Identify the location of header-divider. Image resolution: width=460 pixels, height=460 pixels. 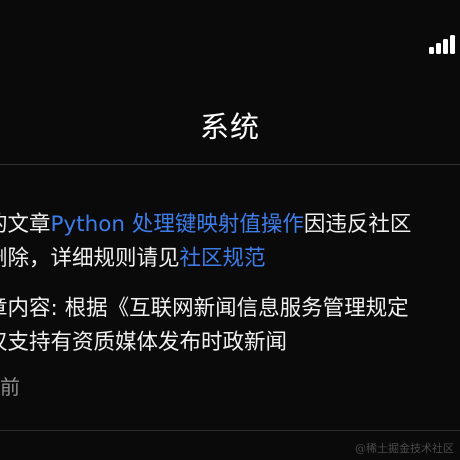
(230, 164).